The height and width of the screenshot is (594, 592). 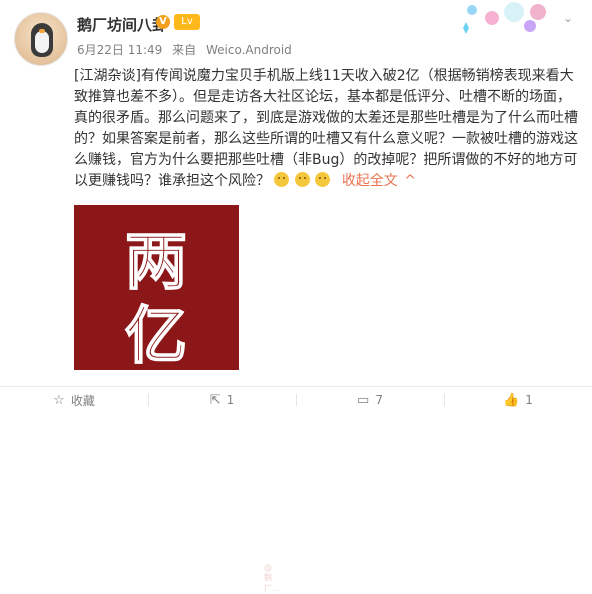 I want to click on comment-button: ▭ 7, so click(x=370, y=400).